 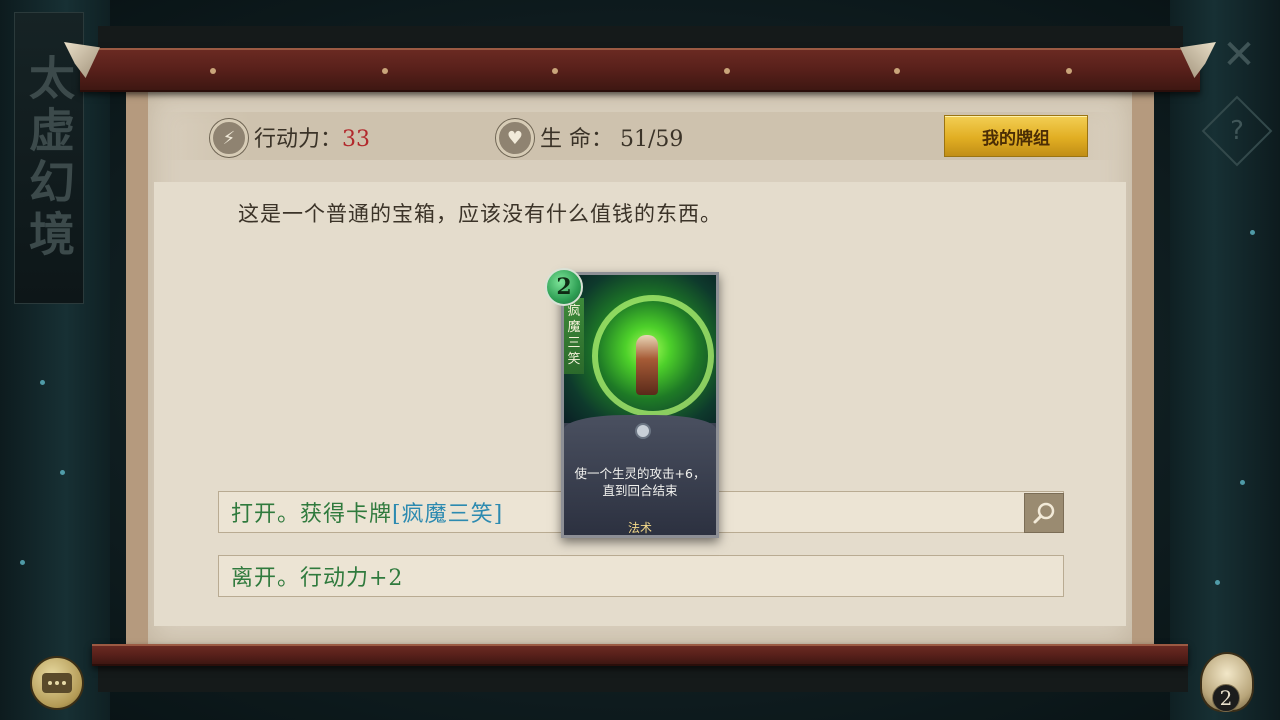 What do you see at coordinates (643, 431) in the screenshot?
I see `card-rarity-gem` at bounding box center [643, 431].